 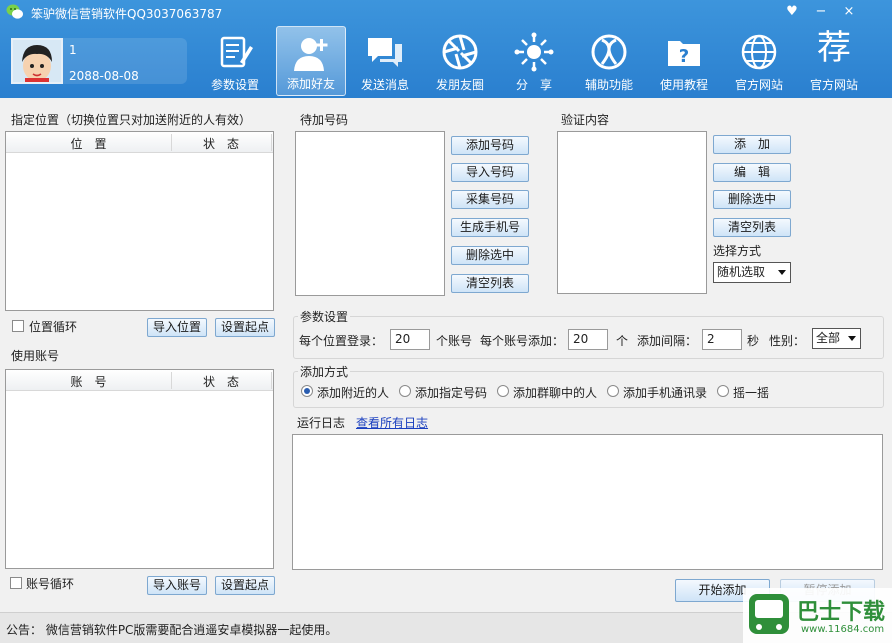 What do you see at coordinates (752, 172) in the screenshot?
I see `edit-verify-button: 编 辑` at bounding box center [752, 172].